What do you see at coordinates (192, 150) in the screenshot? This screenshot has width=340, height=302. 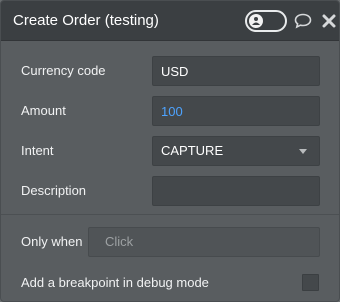 I see `intent-selected-value: CAPTURE` at bounding box center [192, 150].